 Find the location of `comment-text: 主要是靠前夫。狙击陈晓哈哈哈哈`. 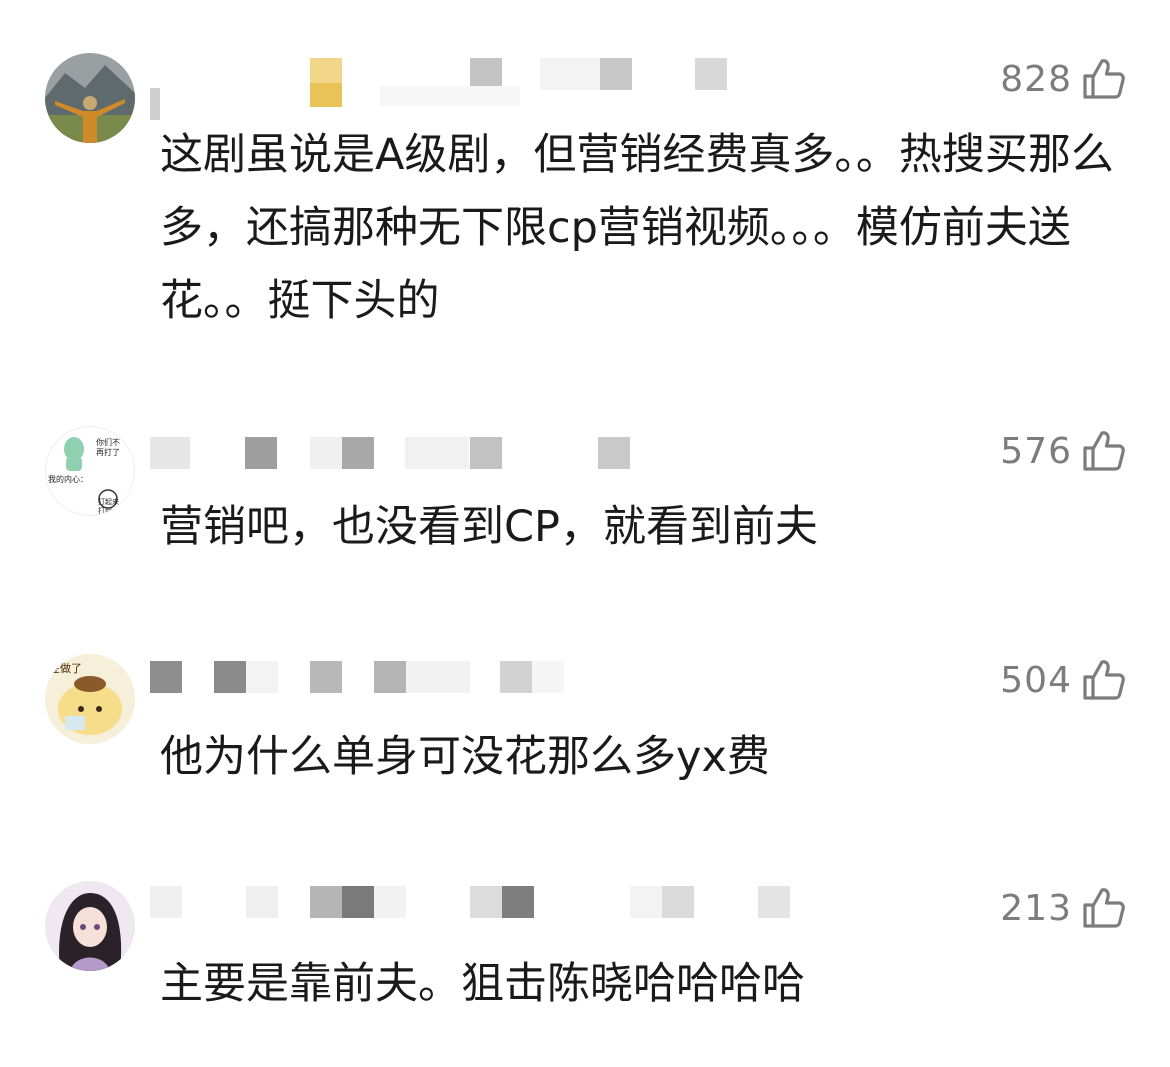

comment-text: 主要是靠前夫。狙击陈晓哈哈哈哈 is located at coordinates (482, 984).